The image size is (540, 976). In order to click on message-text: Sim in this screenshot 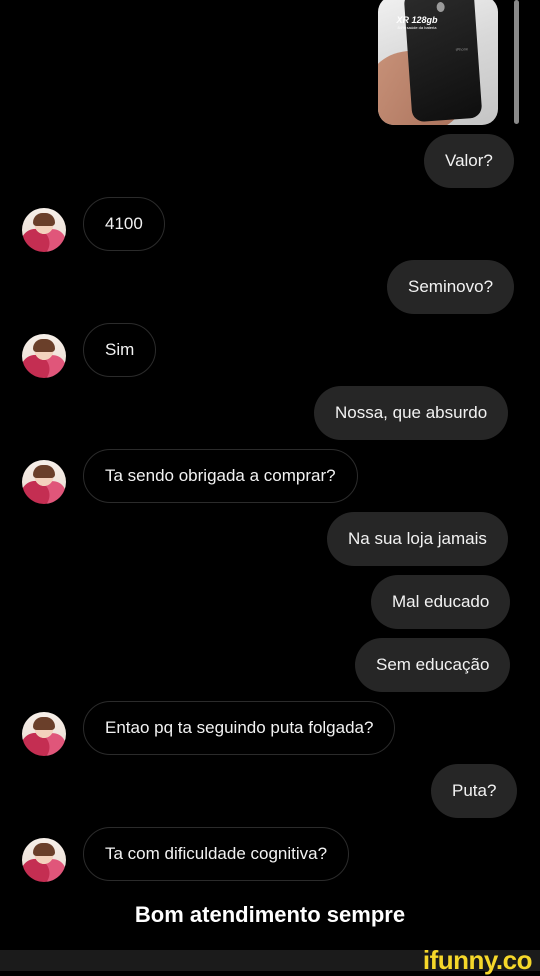, I will do `click(120, 349)`.